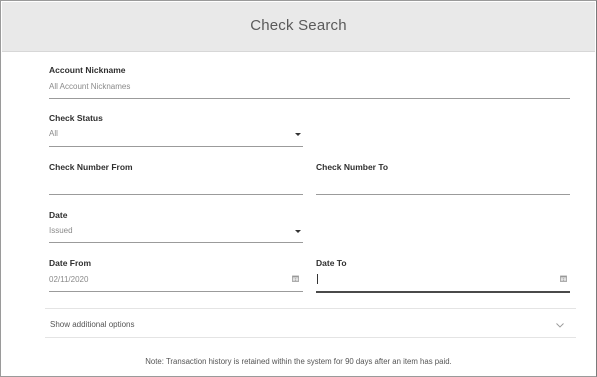  What do you see at coordinates (176, 242) in the screenshot?
I see `date-type-underline` at bounding box center [176, 242].